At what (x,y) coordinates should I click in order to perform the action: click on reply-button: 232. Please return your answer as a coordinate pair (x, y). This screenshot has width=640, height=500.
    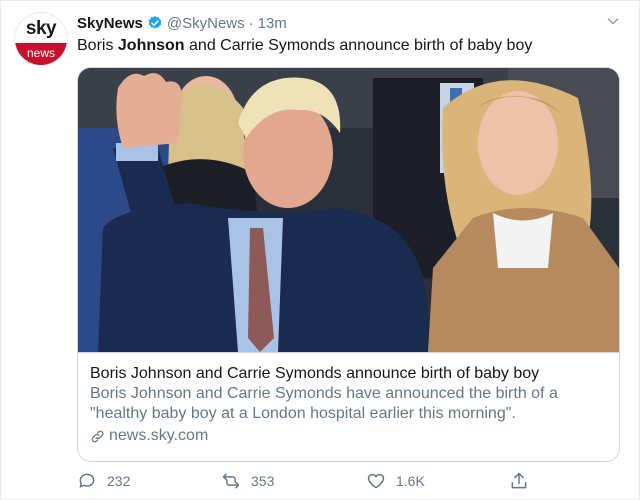
    Looking at the image, I should click on (103, 481).